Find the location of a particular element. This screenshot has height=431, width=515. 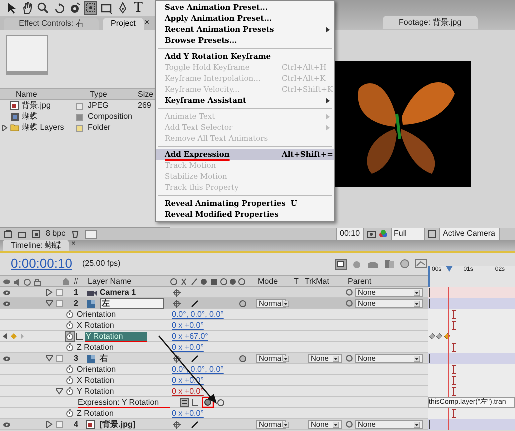

expression-toggle-icon is located at coordinates (184, 402).